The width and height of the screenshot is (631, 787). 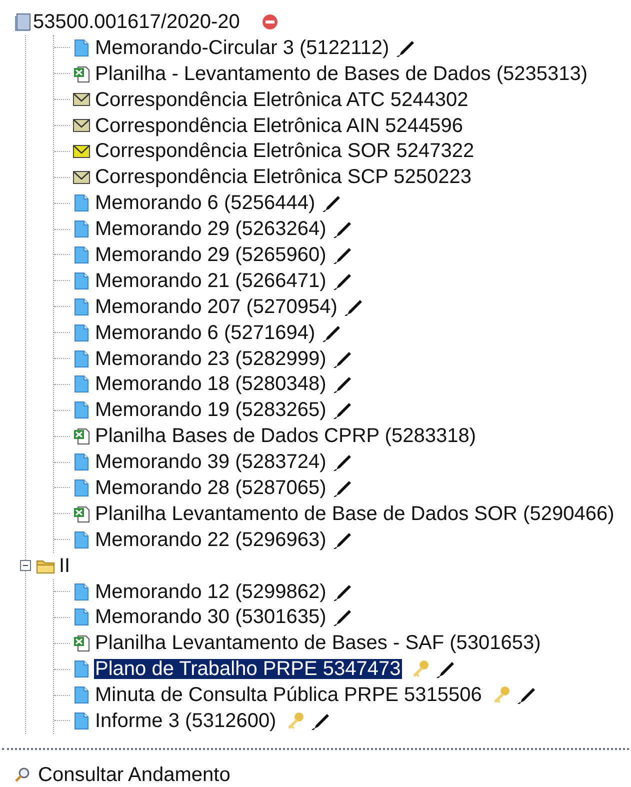 What do you see at coordinates (22, 774) in the screenshot?
I see `search-icon` at bounding box center [22, 774].